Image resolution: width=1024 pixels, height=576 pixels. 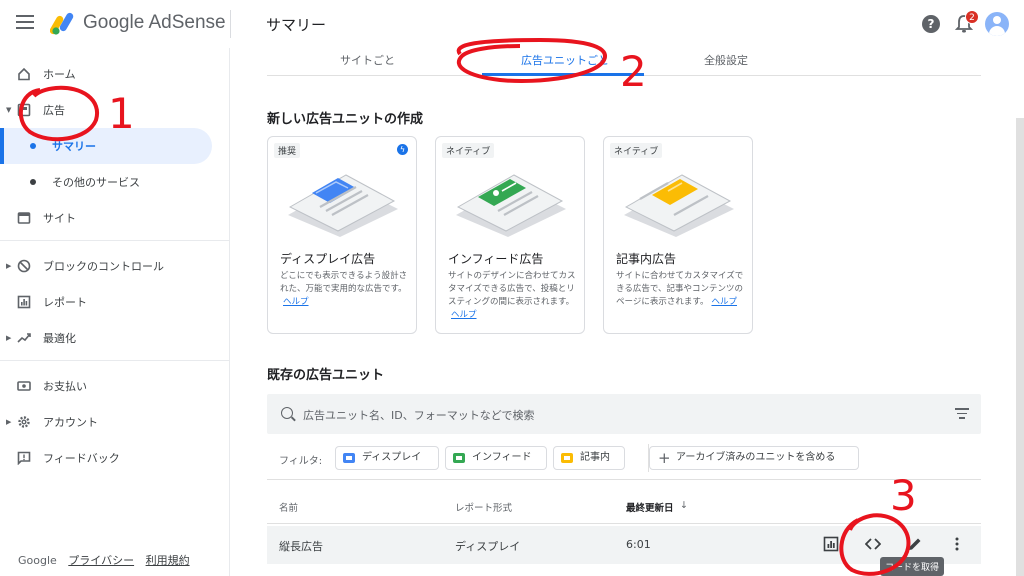 What do you see at coordinates (502, 457) in the screenshot?
I see `chip-label: インフィード` at bounding box center [502, 457].